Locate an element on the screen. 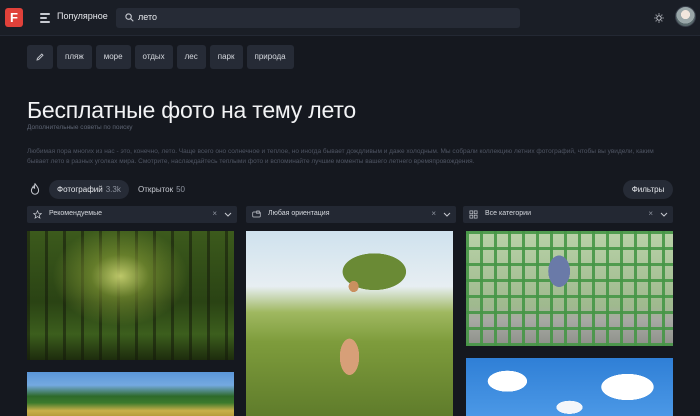 The height and width of the screenshot is (416, 700). pencil-icon is located at coordinates (40, 57).